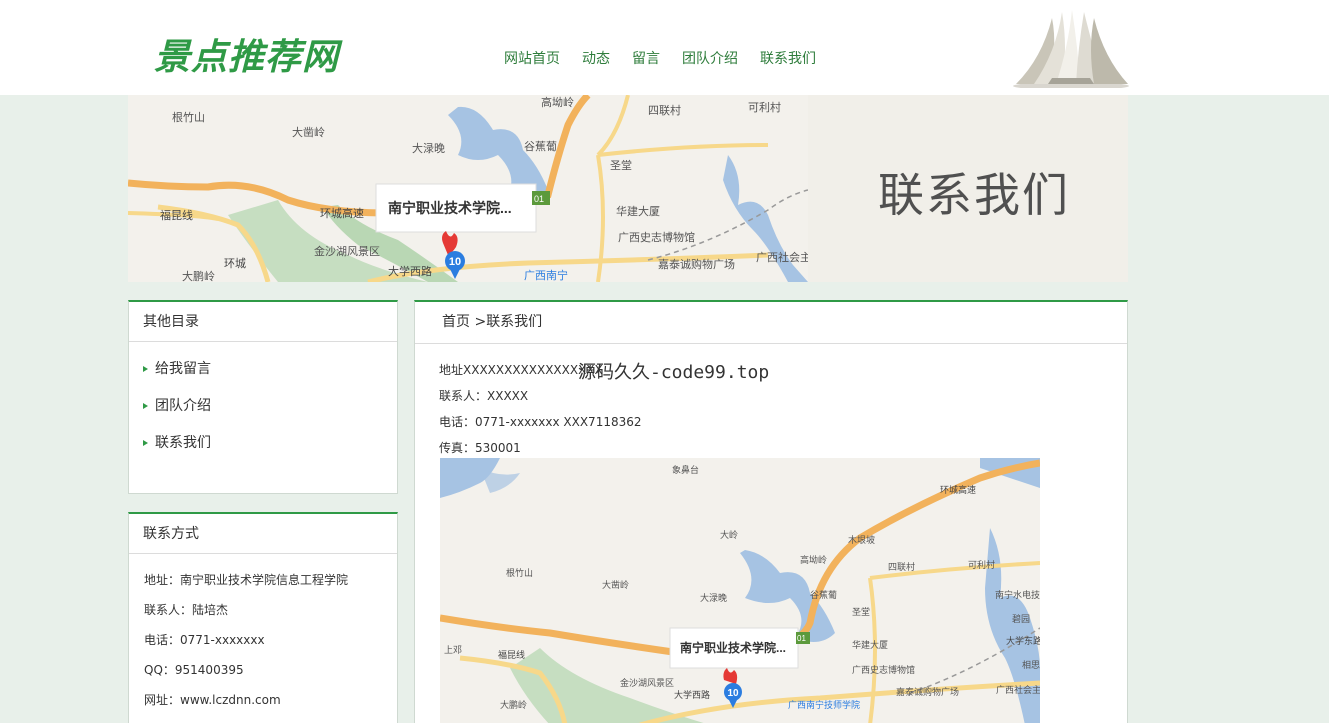 The height and width of the screenshot is (723, 1329). What do you see at coordinates (263, 534) in the screenshot?
I see `sidebar-contact-title: 联系方式` at bounding box center [263, 534].